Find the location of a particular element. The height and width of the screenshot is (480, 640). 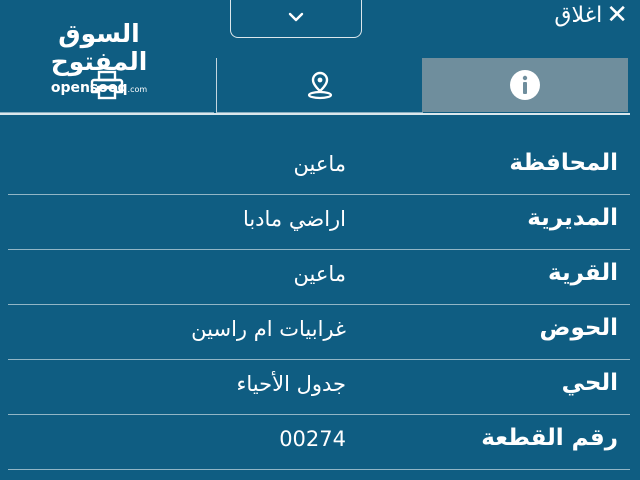

location-pin-icon is located at coordinates (320, 85).